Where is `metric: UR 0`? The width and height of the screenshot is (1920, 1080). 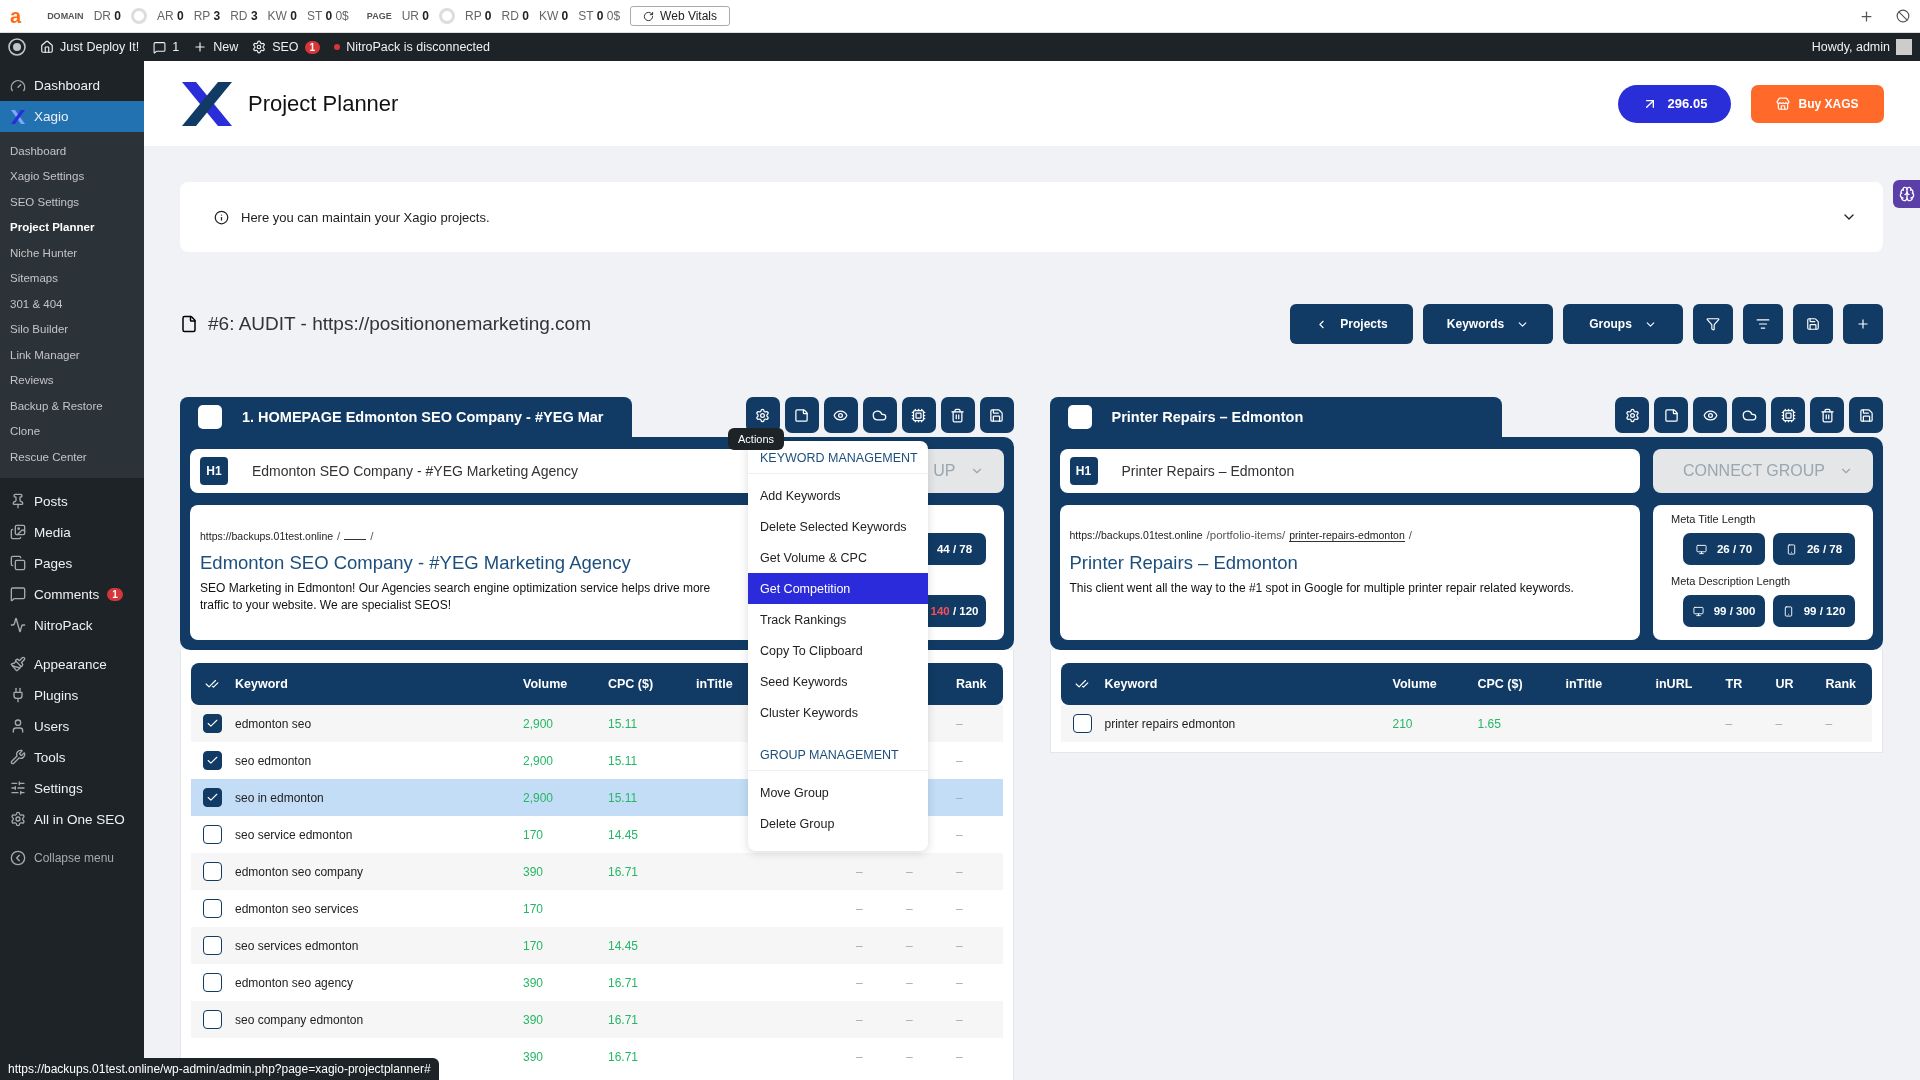 metric: UR 0 is located at coordinates (415, 16).